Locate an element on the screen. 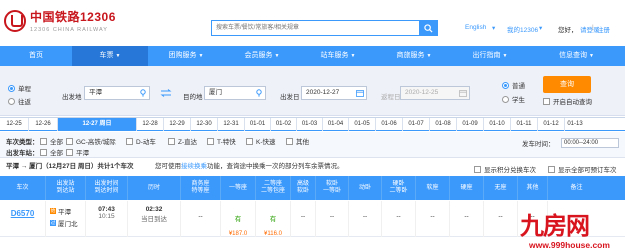  register-link: 注册 is located at coordinates (603, 29).